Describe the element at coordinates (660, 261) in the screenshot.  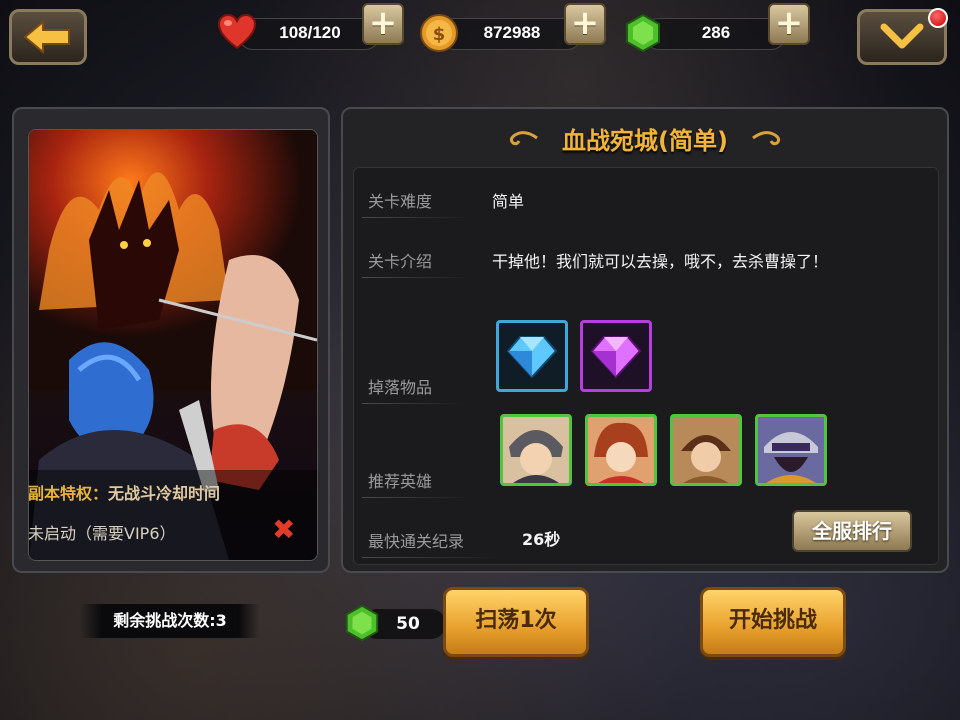
I see `intro-value: 干掉他！我们就可以去操，哦不，去杀曹操了！` at that location.